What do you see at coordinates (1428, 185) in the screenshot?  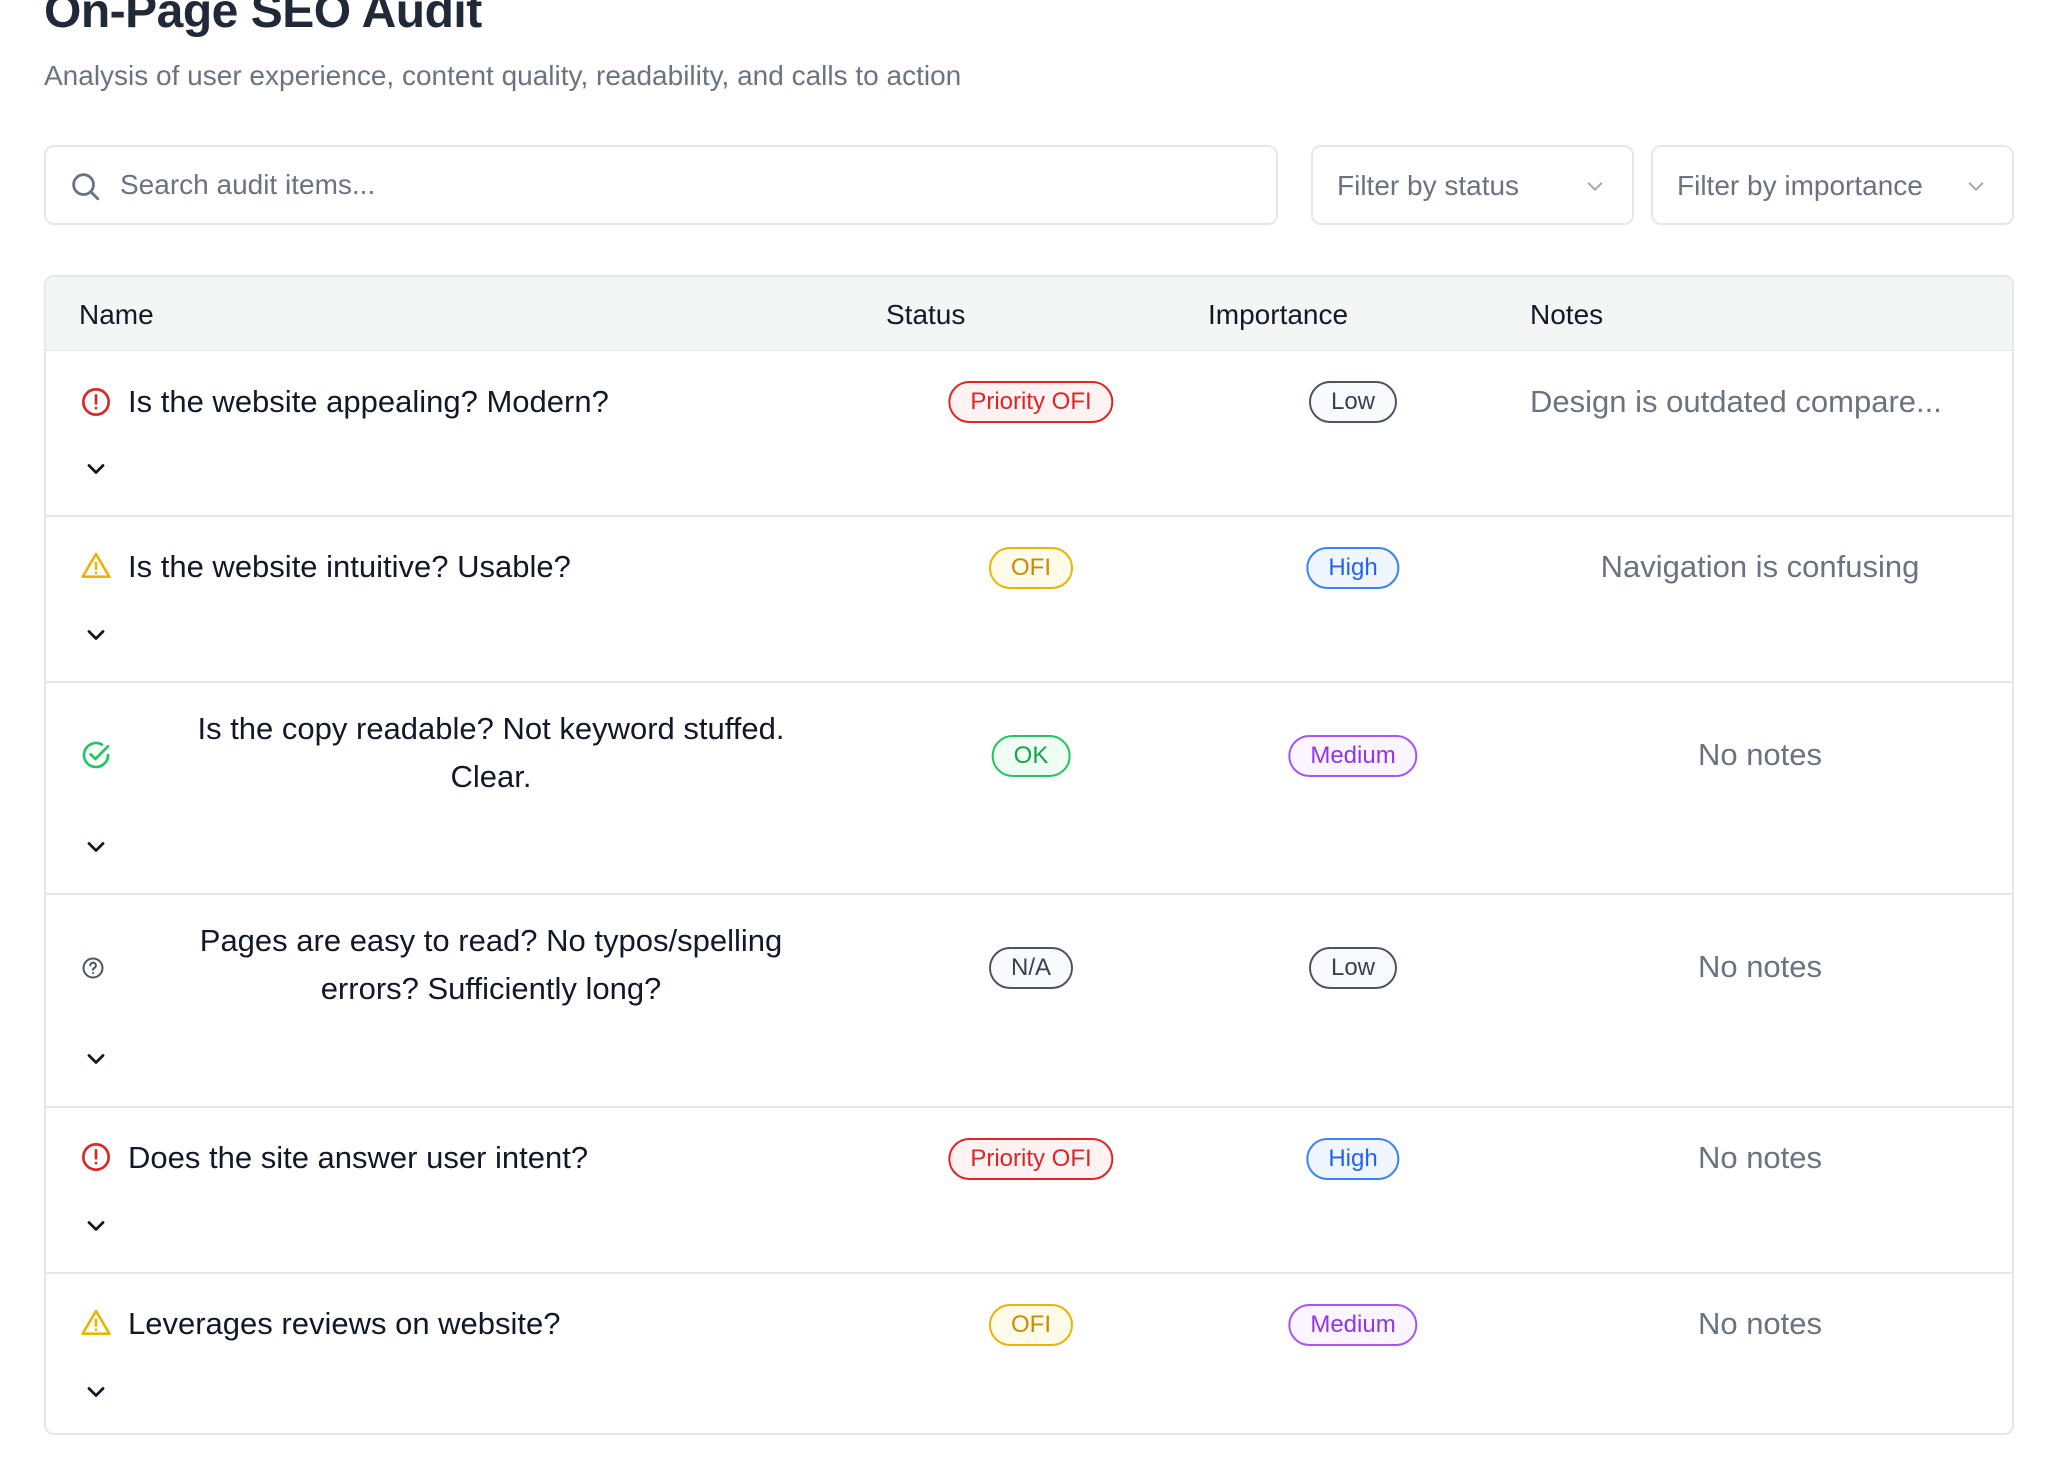 I see `filter-status-label: Filter by status` at bounding box center [1428, 185].